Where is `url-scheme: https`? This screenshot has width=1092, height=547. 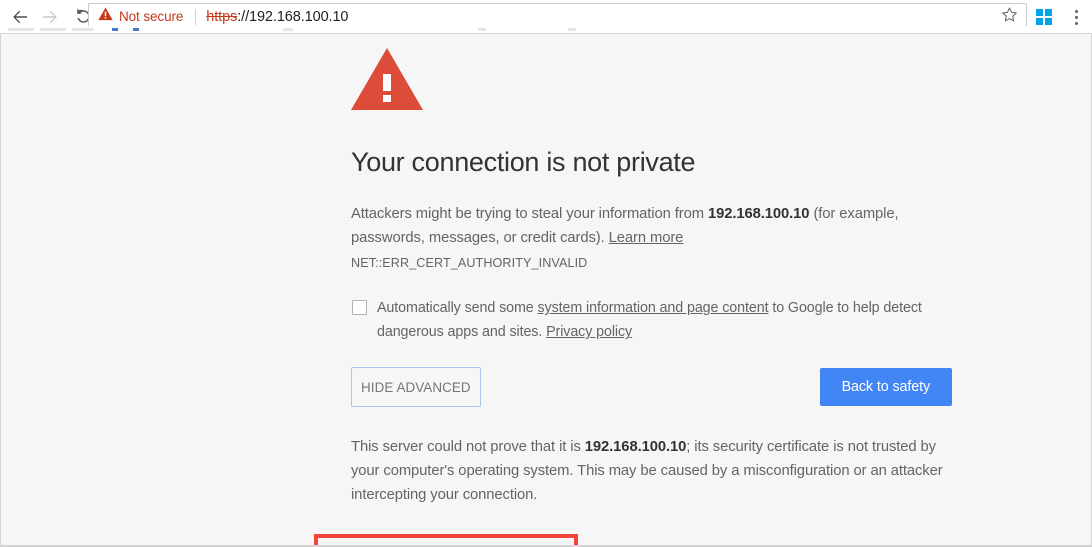 url-scheme: https is located at coordinates (222, 16).